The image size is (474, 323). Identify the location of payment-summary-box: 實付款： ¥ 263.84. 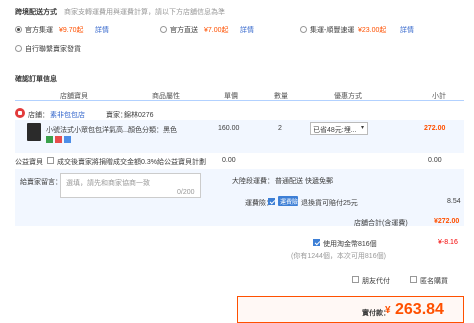
(350, 309).